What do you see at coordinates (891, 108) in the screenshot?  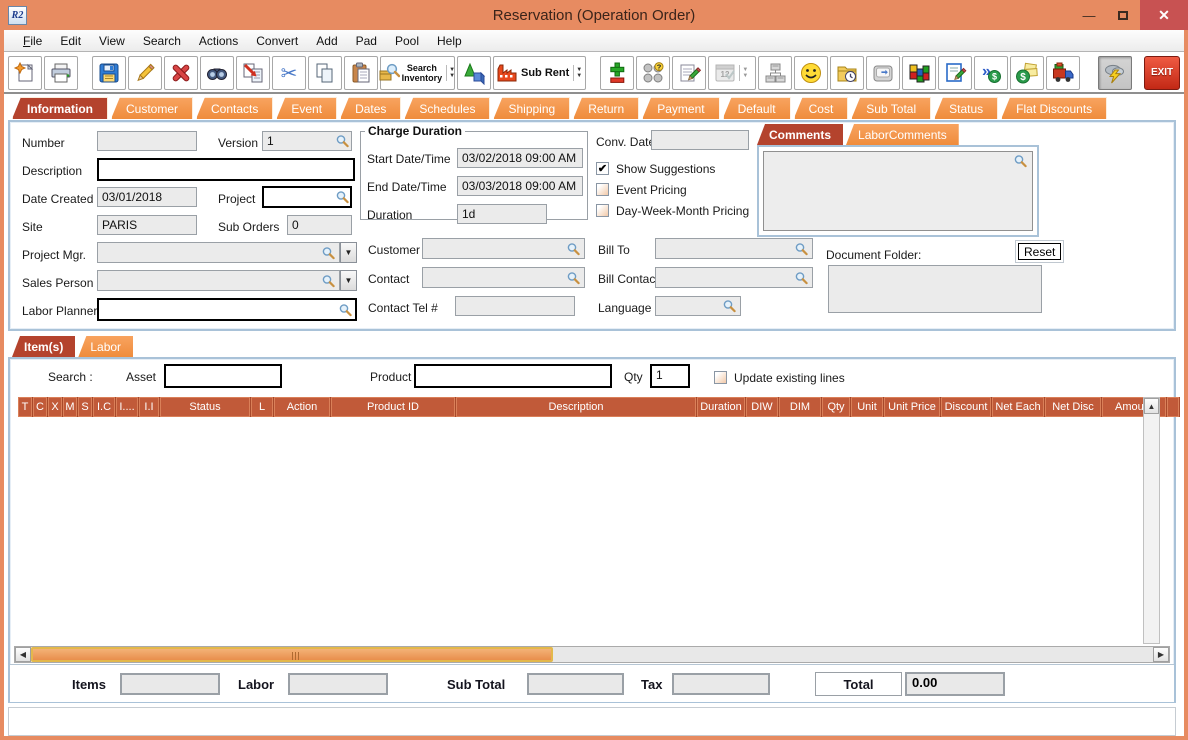 I see `tab-sub-total: Sub Total` at bounding box center [891, 108].